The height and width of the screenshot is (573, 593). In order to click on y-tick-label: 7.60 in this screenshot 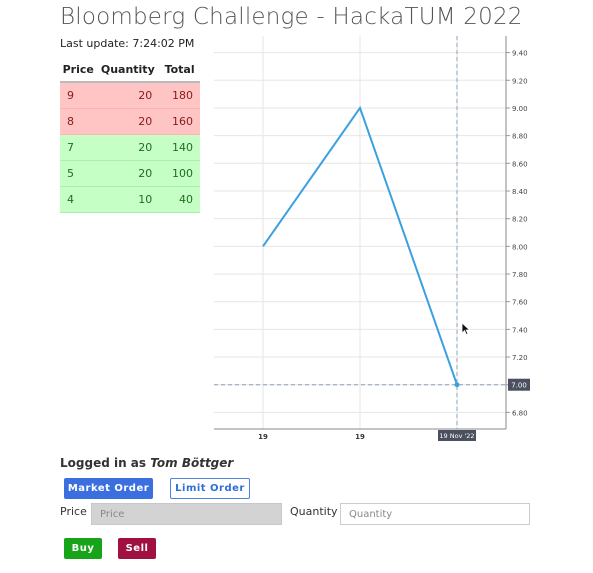, I will do `click(520, 303)`.